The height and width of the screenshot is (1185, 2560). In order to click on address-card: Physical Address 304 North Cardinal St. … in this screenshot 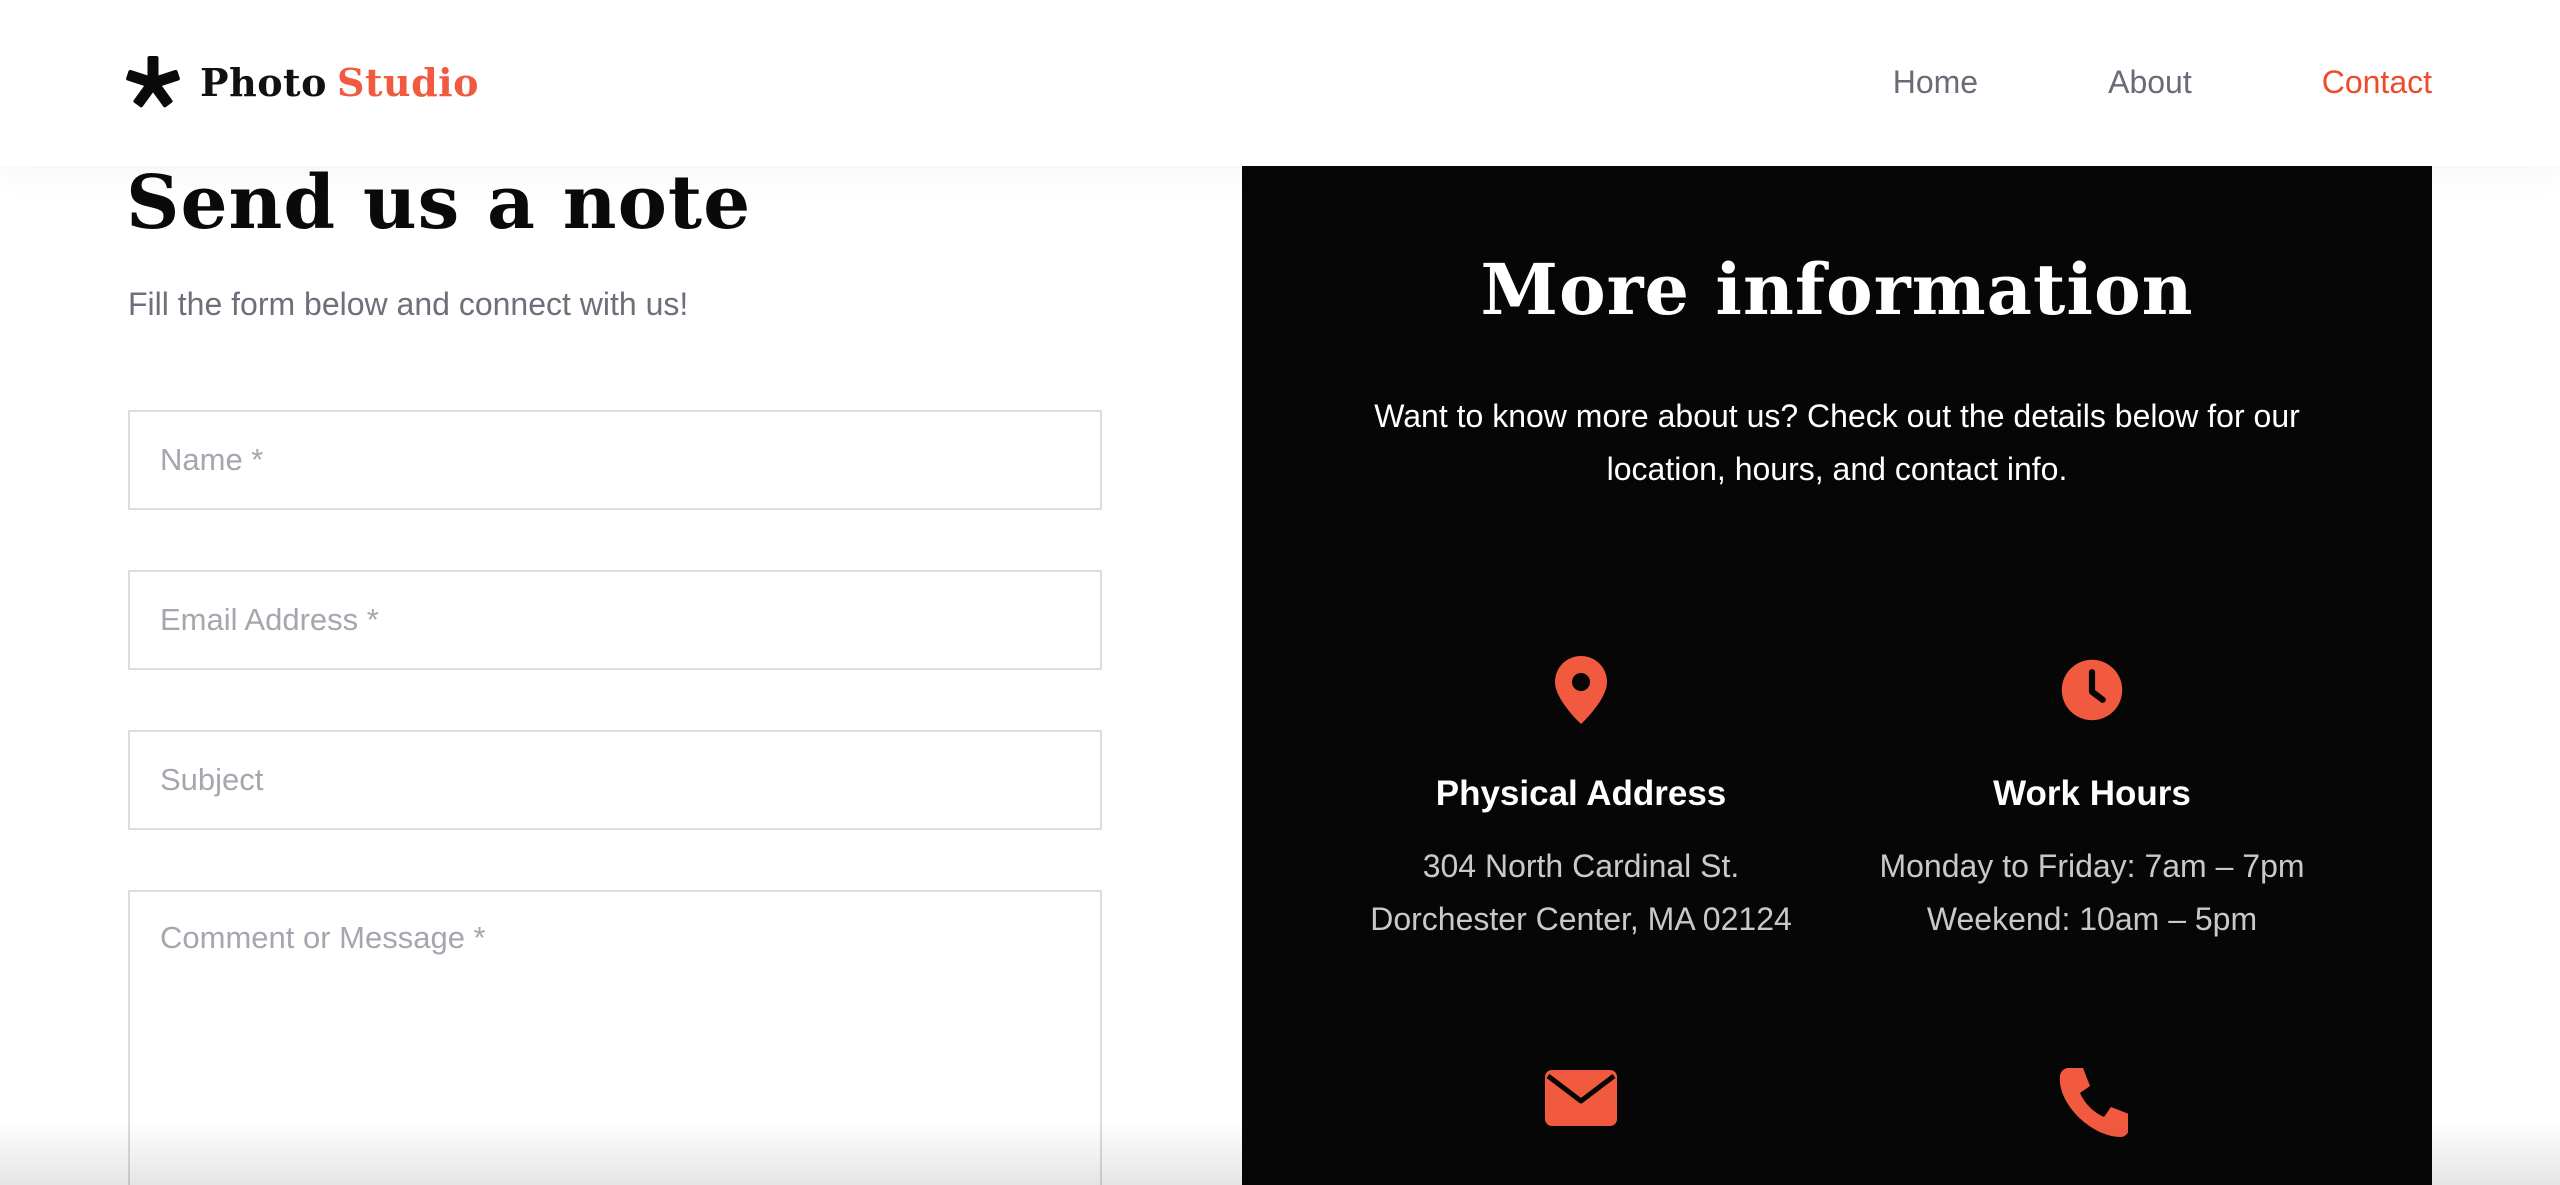, I will do `click(1581, 800)`.